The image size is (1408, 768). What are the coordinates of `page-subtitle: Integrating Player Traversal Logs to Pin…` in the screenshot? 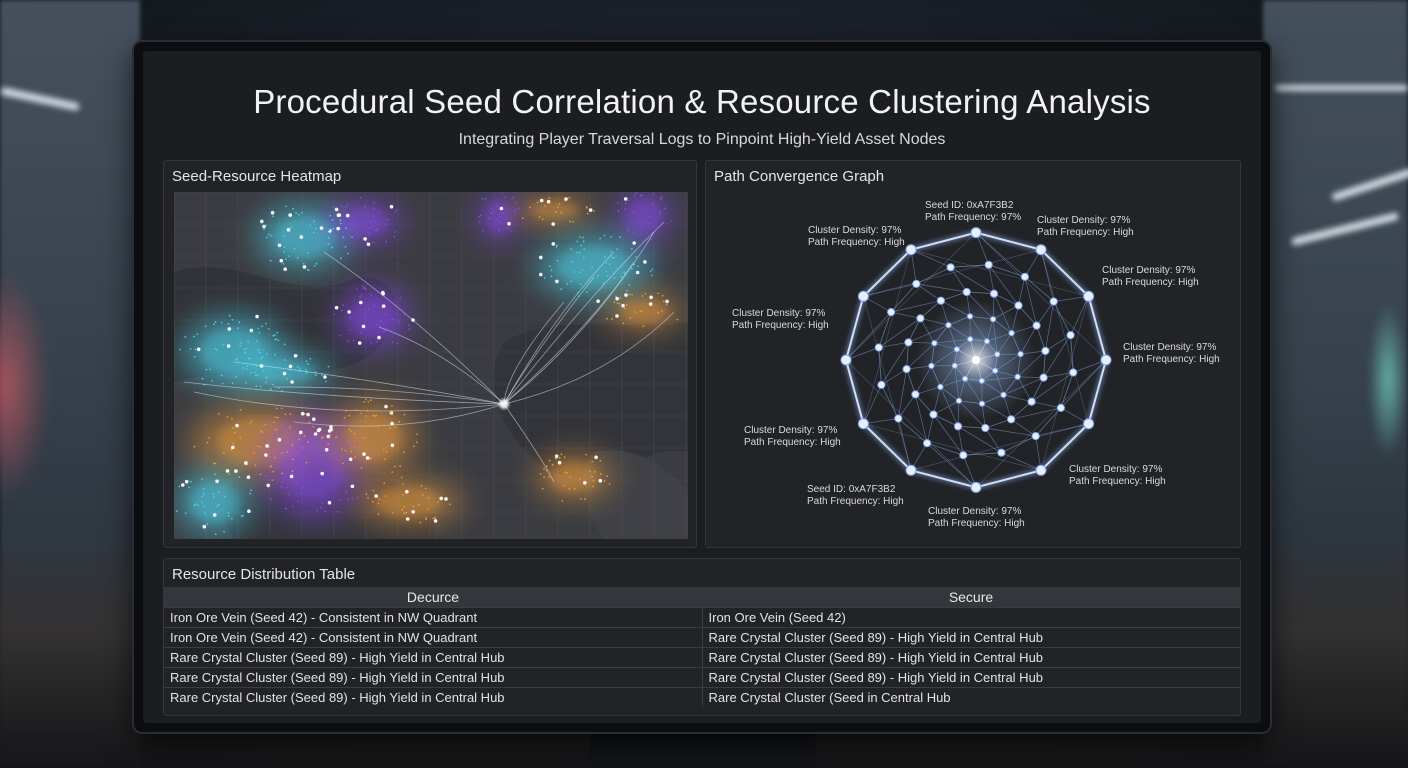 It's located at (702, 139).